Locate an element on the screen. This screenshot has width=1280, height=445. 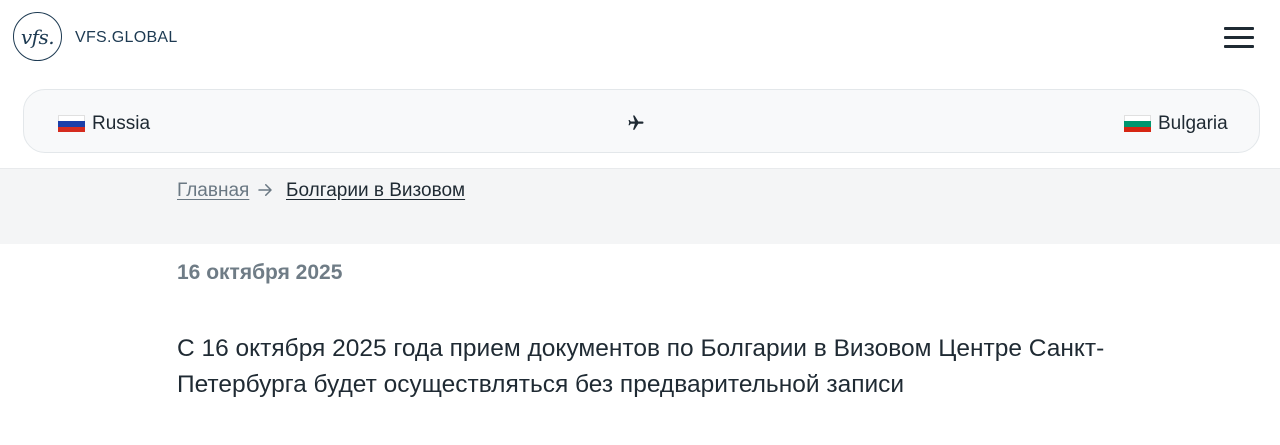
arrow-right-icon is located at coordinates (265, 190).